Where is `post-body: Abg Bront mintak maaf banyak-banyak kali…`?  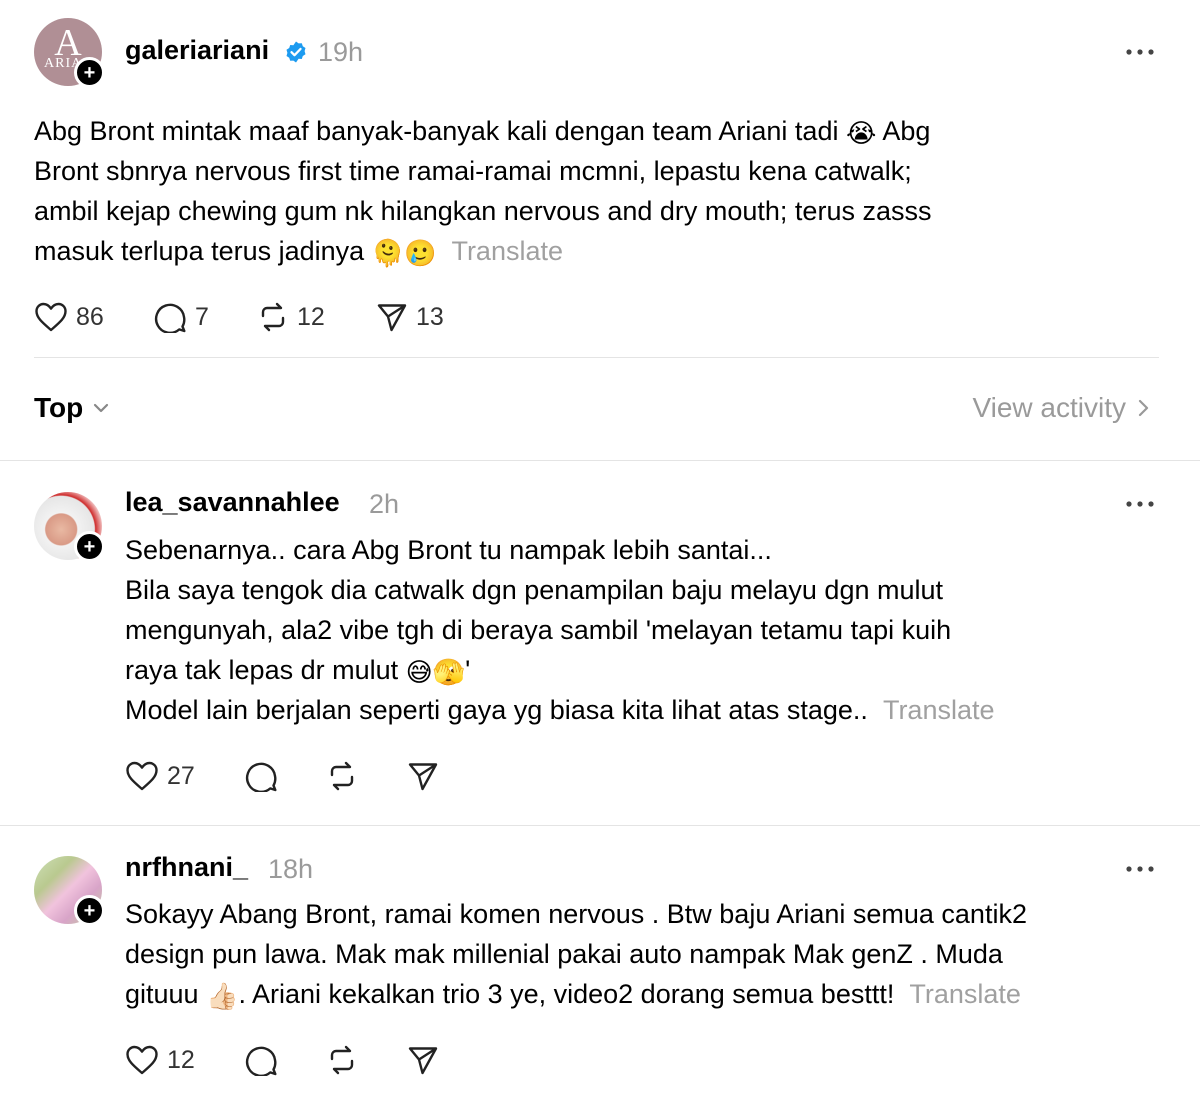
post-body: Abg Bront mintak maaf banyak-banyak kali… is located at coordinates (599, 191).